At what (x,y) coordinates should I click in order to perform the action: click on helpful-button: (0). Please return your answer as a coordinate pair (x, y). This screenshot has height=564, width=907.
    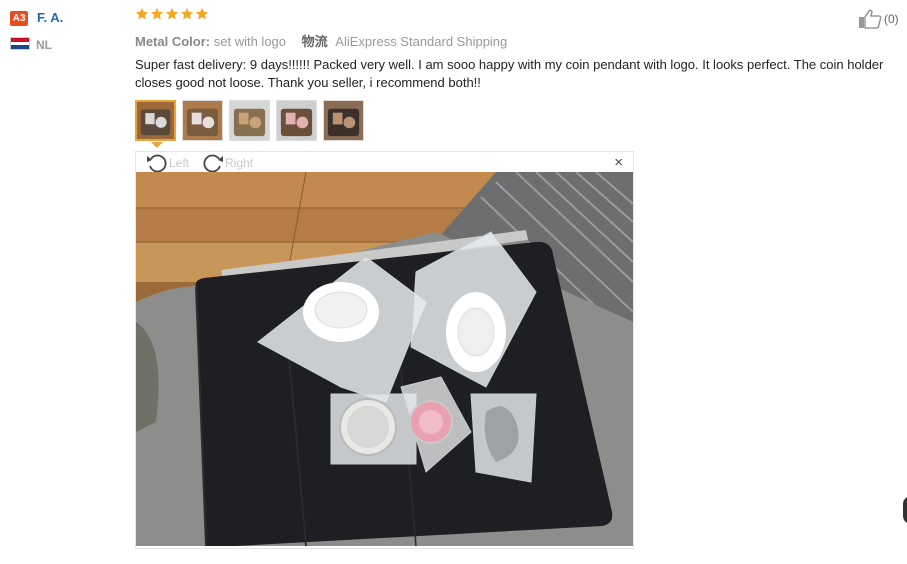
    Looking at the image, I should click on (878, 19).